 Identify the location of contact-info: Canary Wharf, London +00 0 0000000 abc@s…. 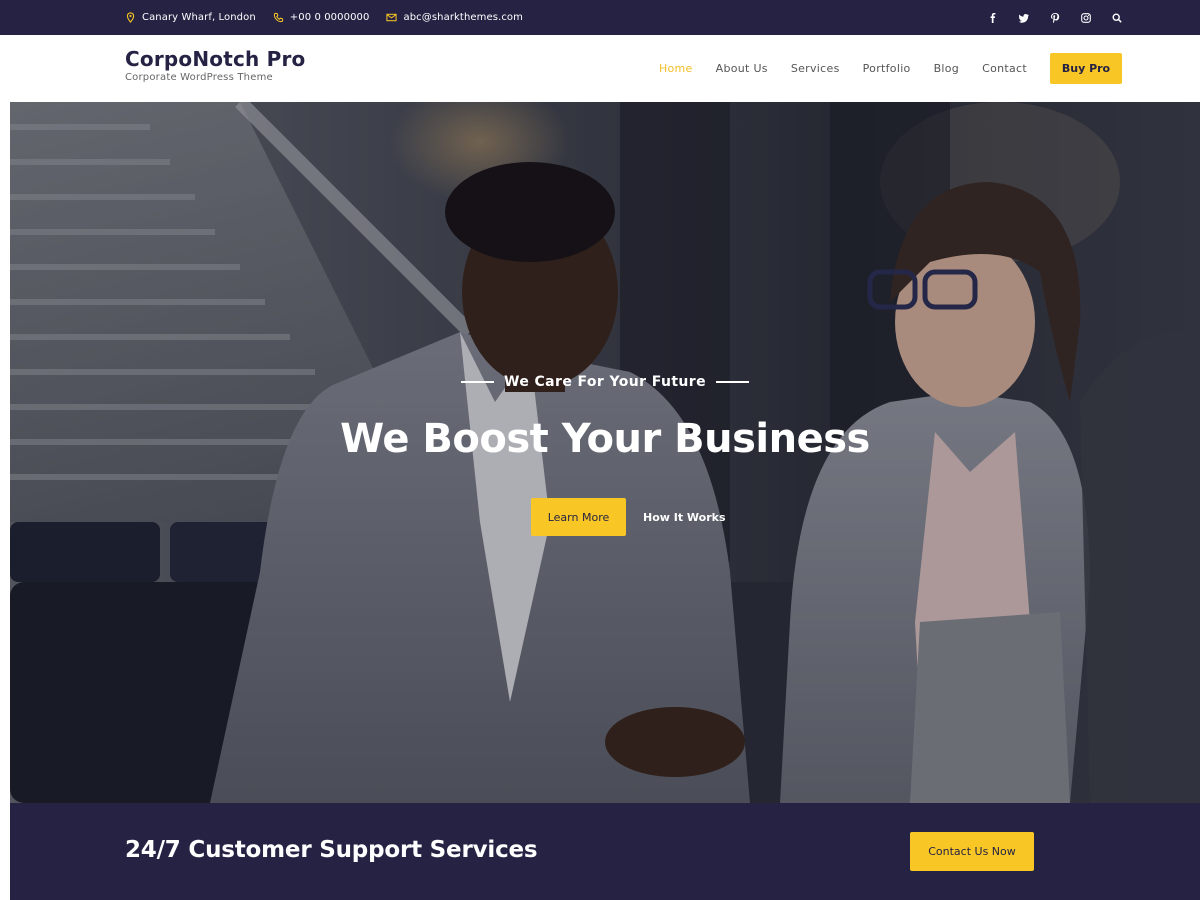
(324, 17).